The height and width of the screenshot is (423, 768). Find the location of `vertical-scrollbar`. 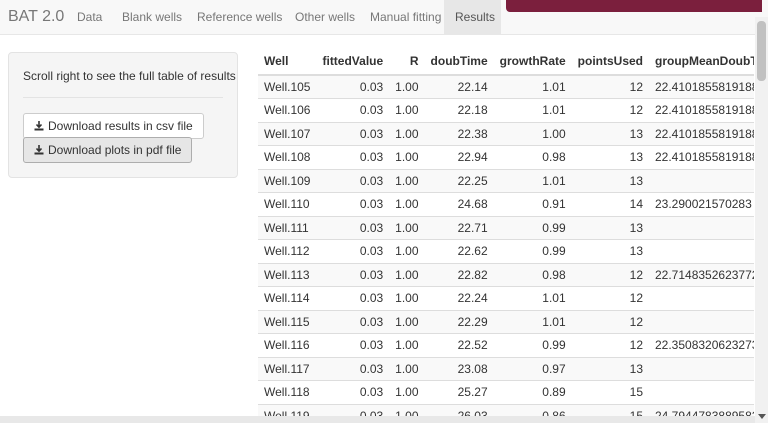

vertical-scrollbar is located at coordinates (761, 220).